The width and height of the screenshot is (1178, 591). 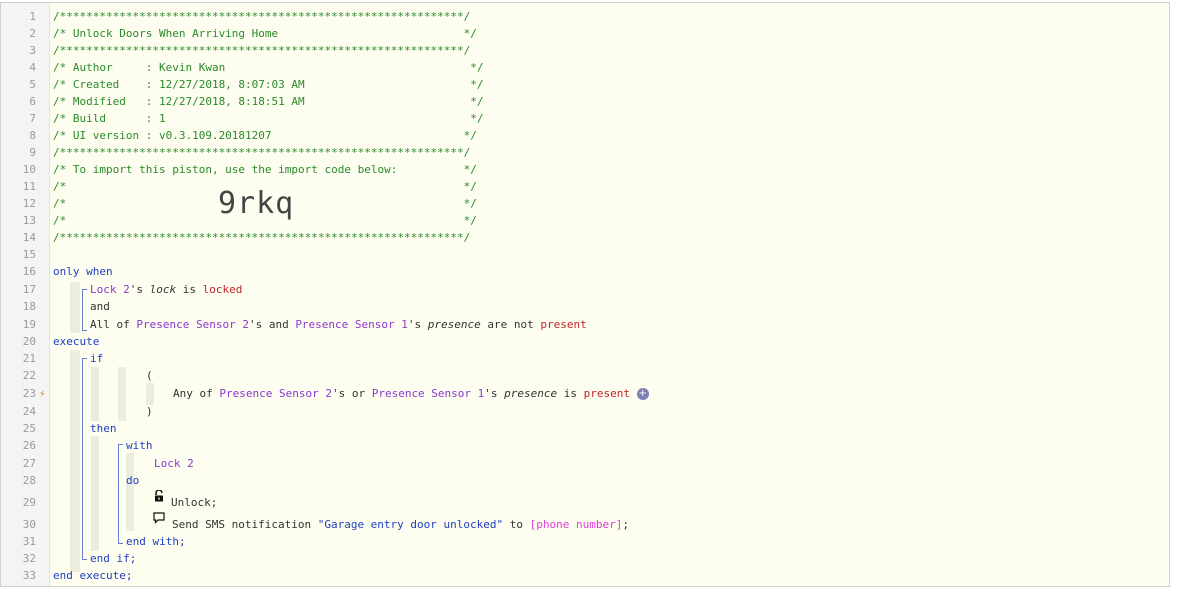 I want to click on line-number: 28, so click(x=29, y=480).